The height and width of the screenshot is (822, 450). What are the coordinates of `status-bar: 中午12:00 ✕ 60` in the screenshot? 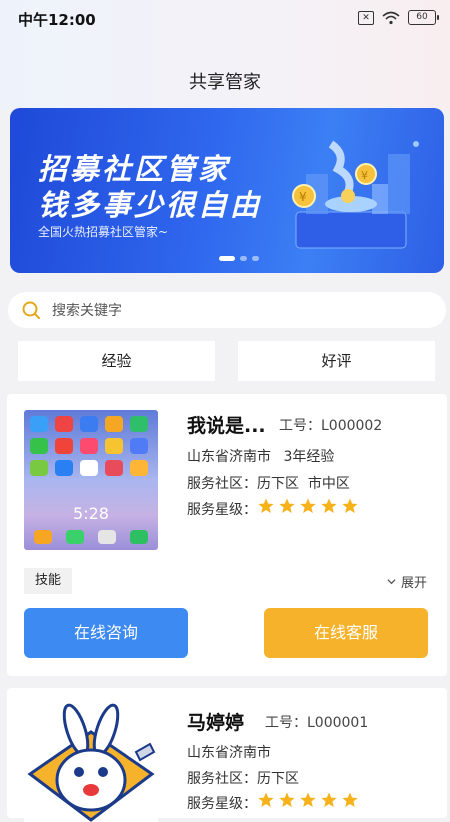 It's located at (225, 18).